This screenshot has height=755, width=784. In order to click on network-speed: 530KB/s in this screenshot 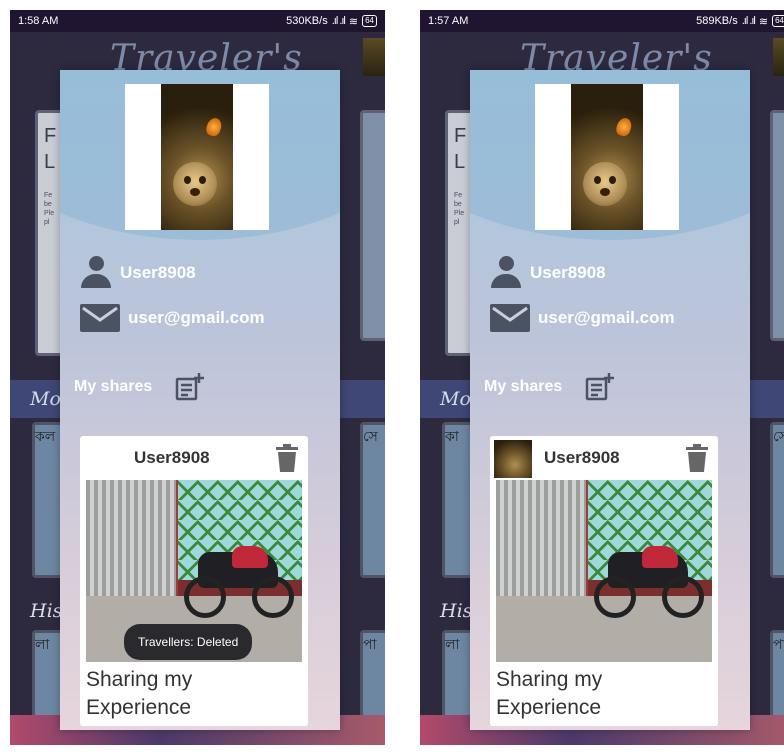, I will do `click(307, 21)`.